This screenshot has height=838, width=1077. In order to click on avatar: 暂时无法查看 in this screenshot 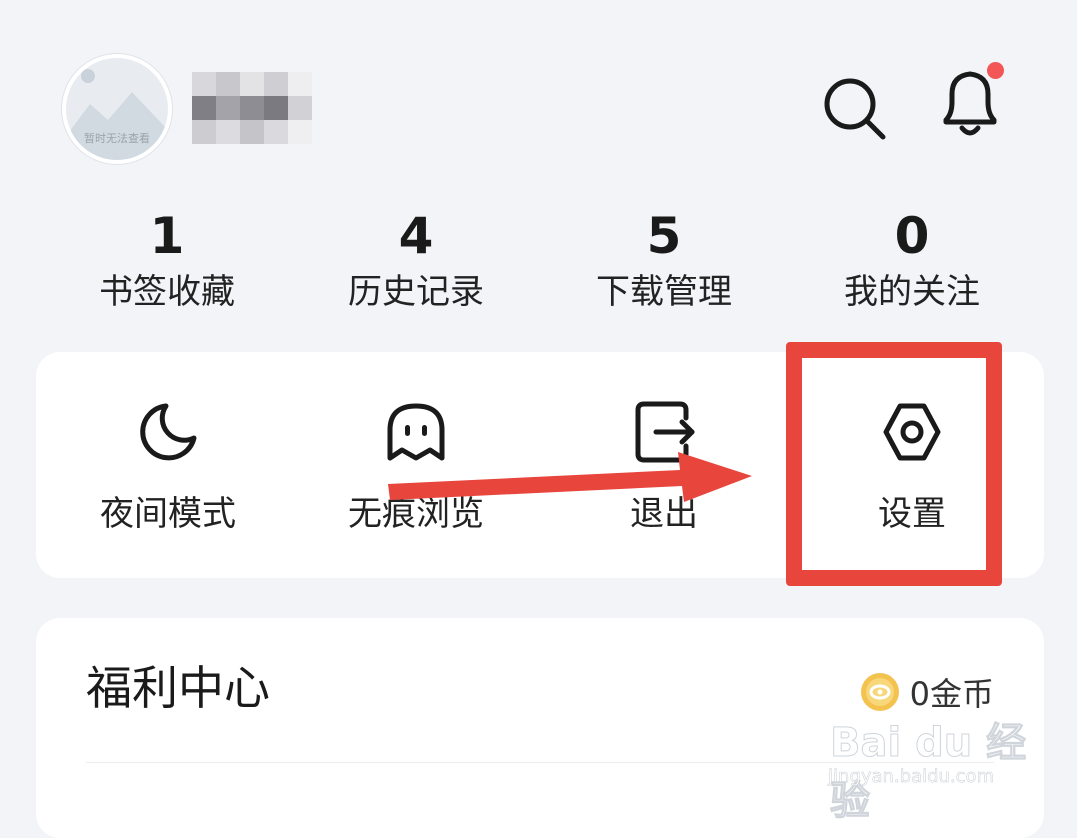, I will do `click(117, 109)`.